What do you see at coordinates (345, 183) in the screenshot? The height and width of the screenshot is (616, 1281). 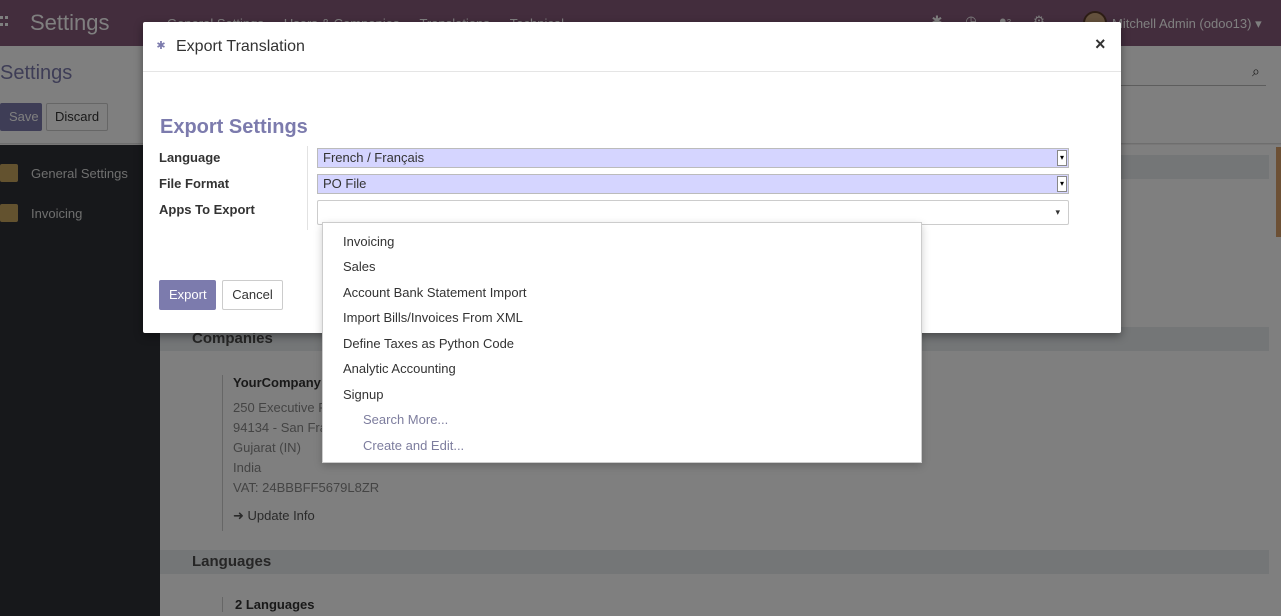 I see `file-format-value: PO File` at bounding box center [345, 183].